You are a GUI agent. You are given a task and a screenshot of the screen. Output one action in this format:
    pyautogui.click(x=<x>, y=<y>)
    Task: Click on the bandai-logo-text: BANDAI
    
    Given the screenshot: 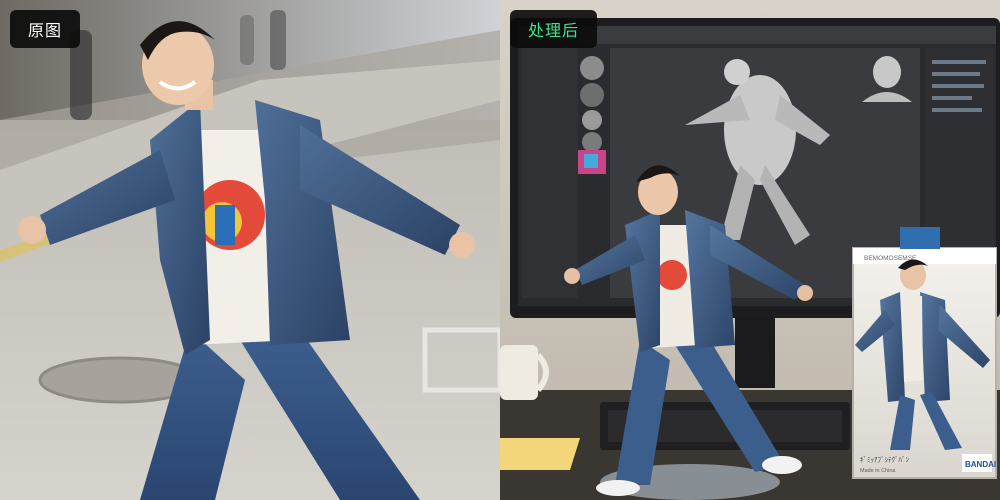 What is the action you would take?
    pyautogui.click(x=980, y=464)
    